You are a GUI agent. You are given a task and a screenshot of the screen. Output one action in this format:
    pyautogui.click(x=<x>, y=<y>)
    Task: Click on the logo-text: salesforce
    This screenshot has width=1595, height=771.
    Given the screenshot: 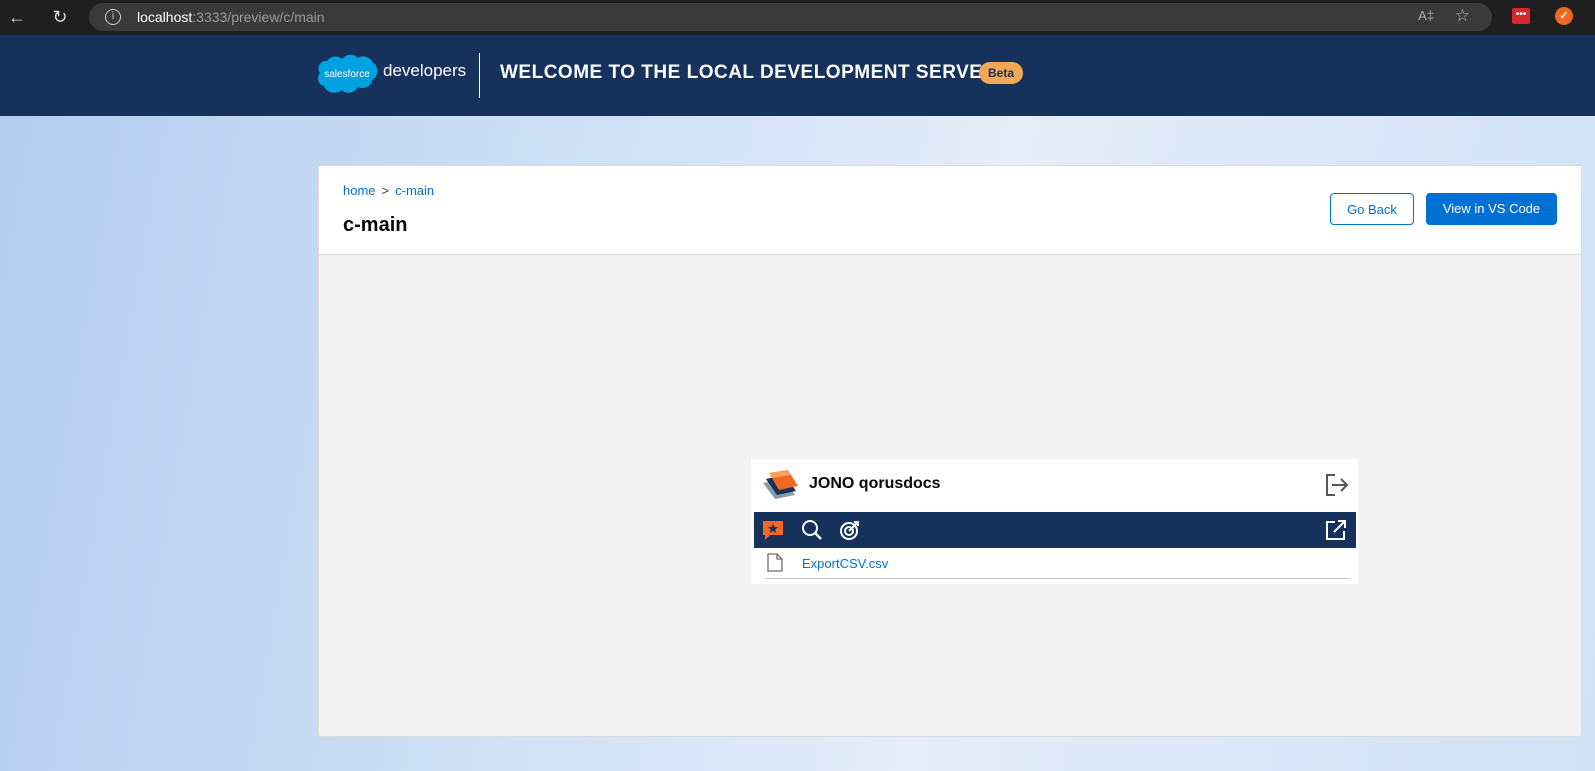 What is the action you would take?
    pyautogui.click(x=347, y=74)
    